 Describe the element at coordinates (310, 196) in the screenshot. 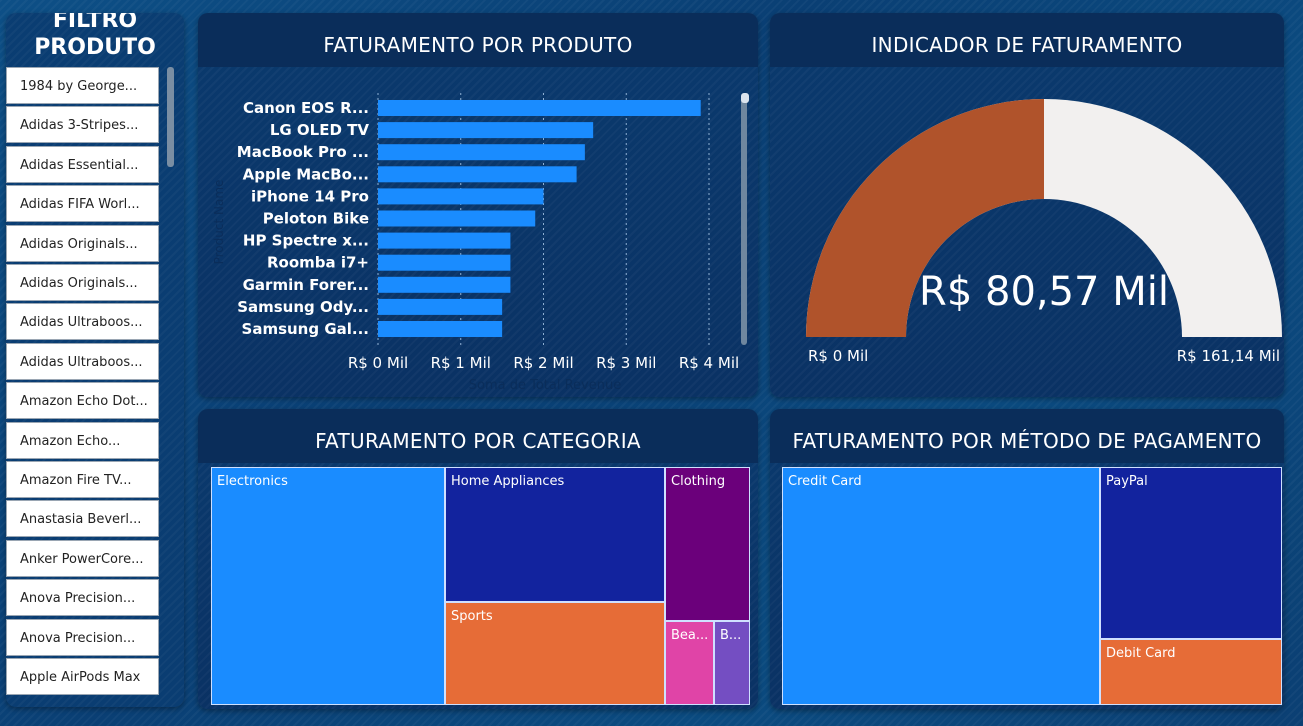

I see `bar-category-label: iPhone 14 Pro` at that location.